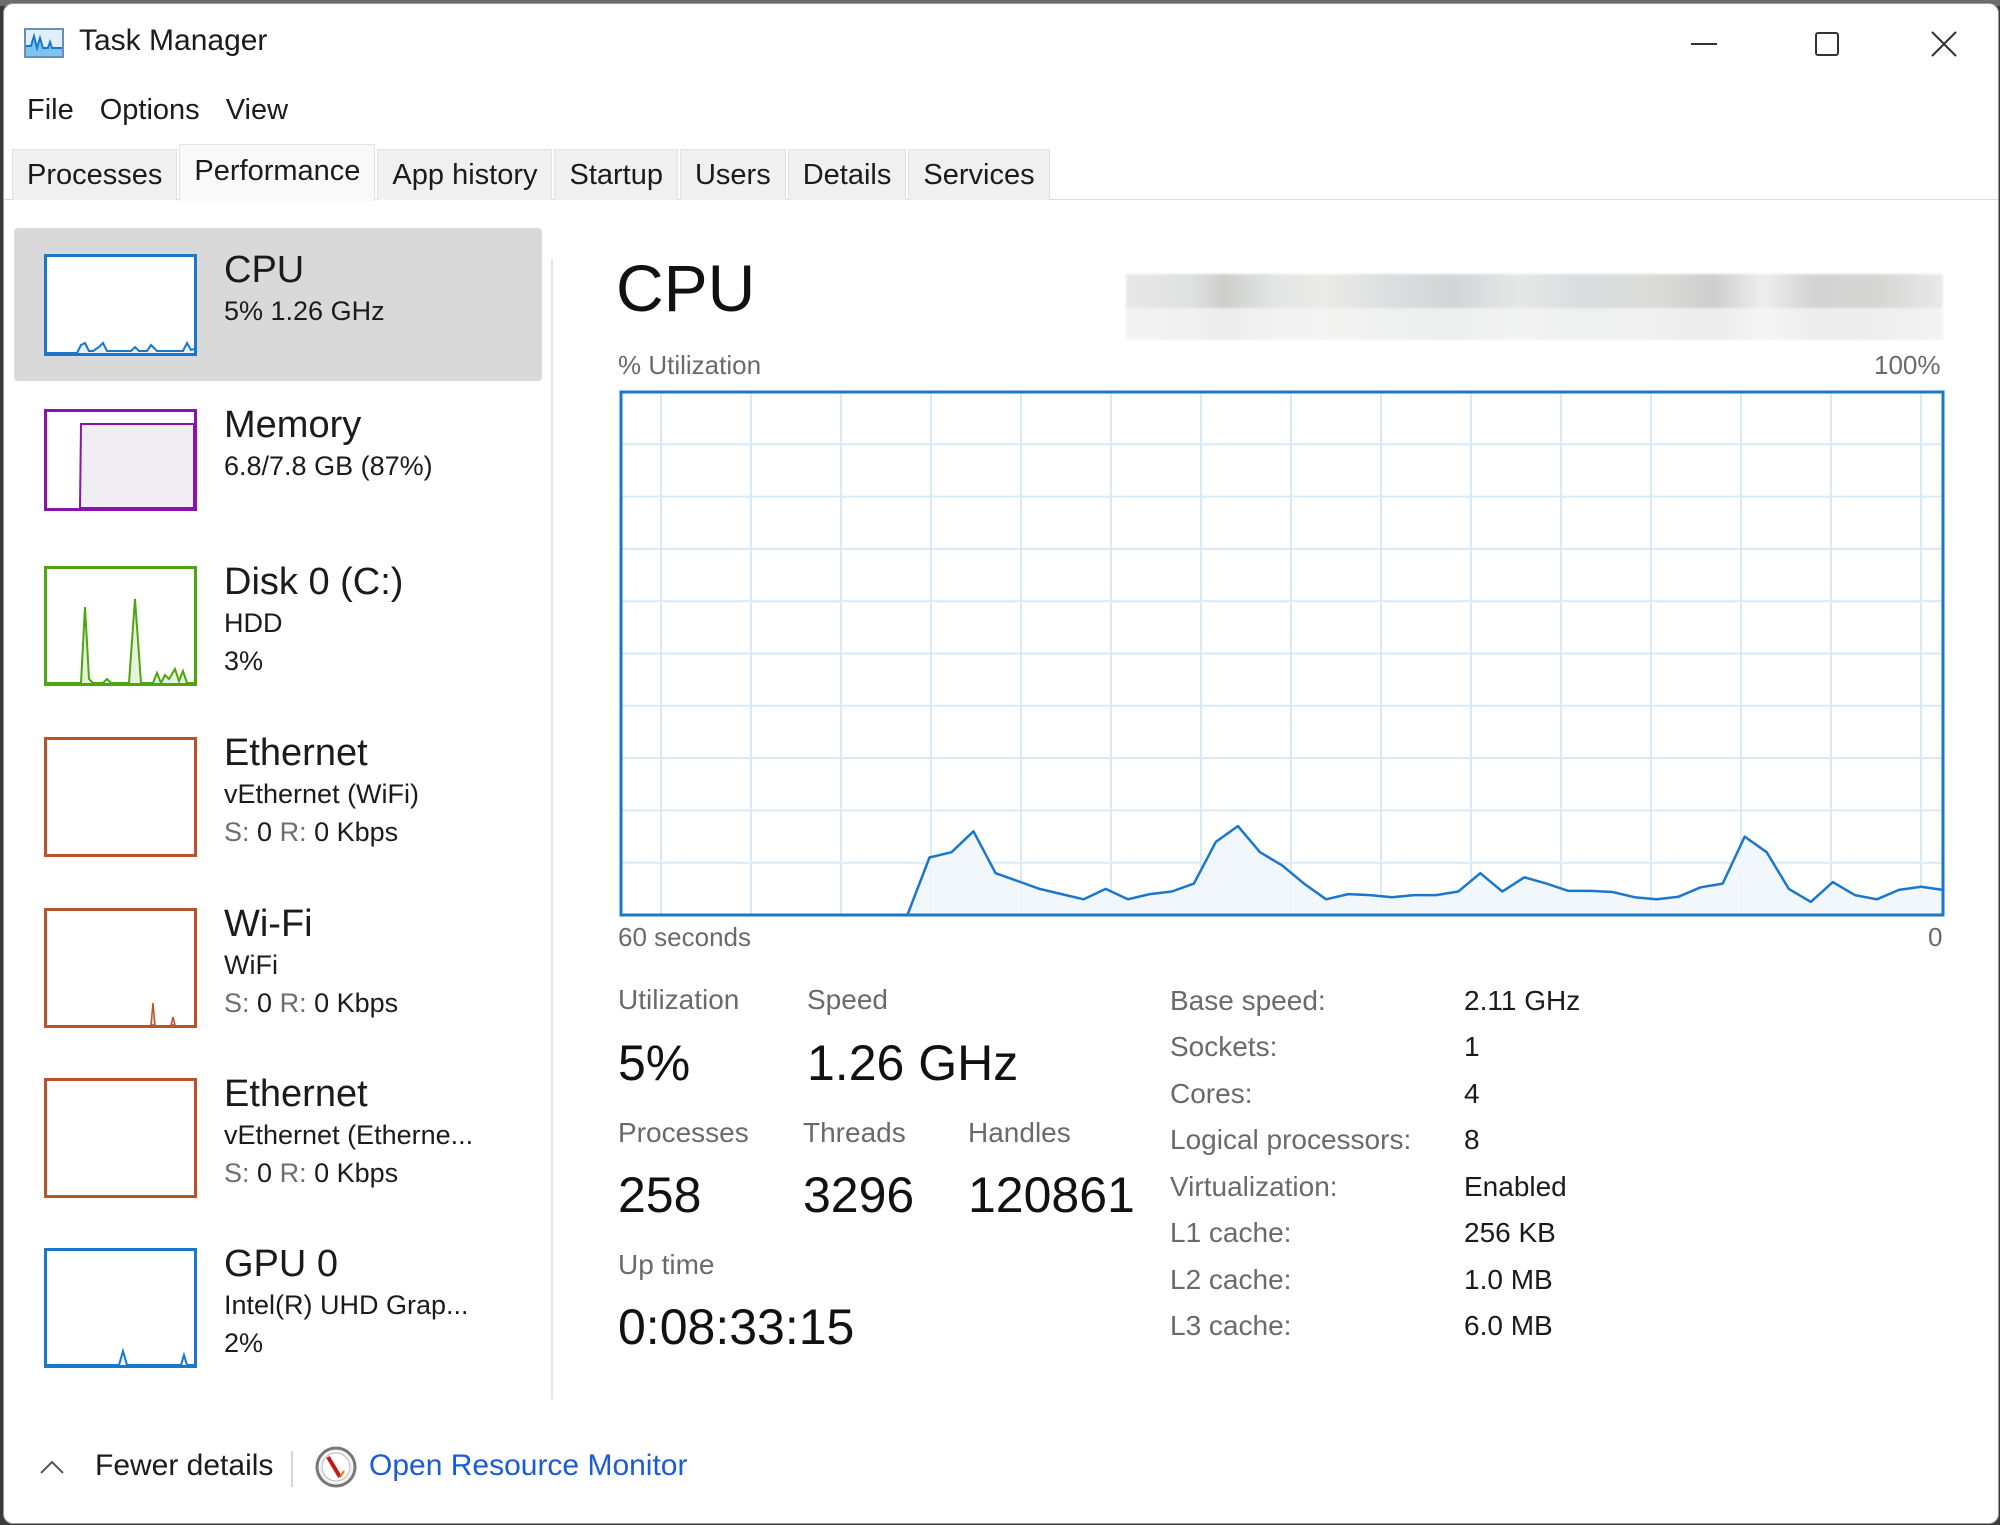  Describe the element at coordinates (847, 999) in the screenshot. I see `speed-label: Speed` at that location.